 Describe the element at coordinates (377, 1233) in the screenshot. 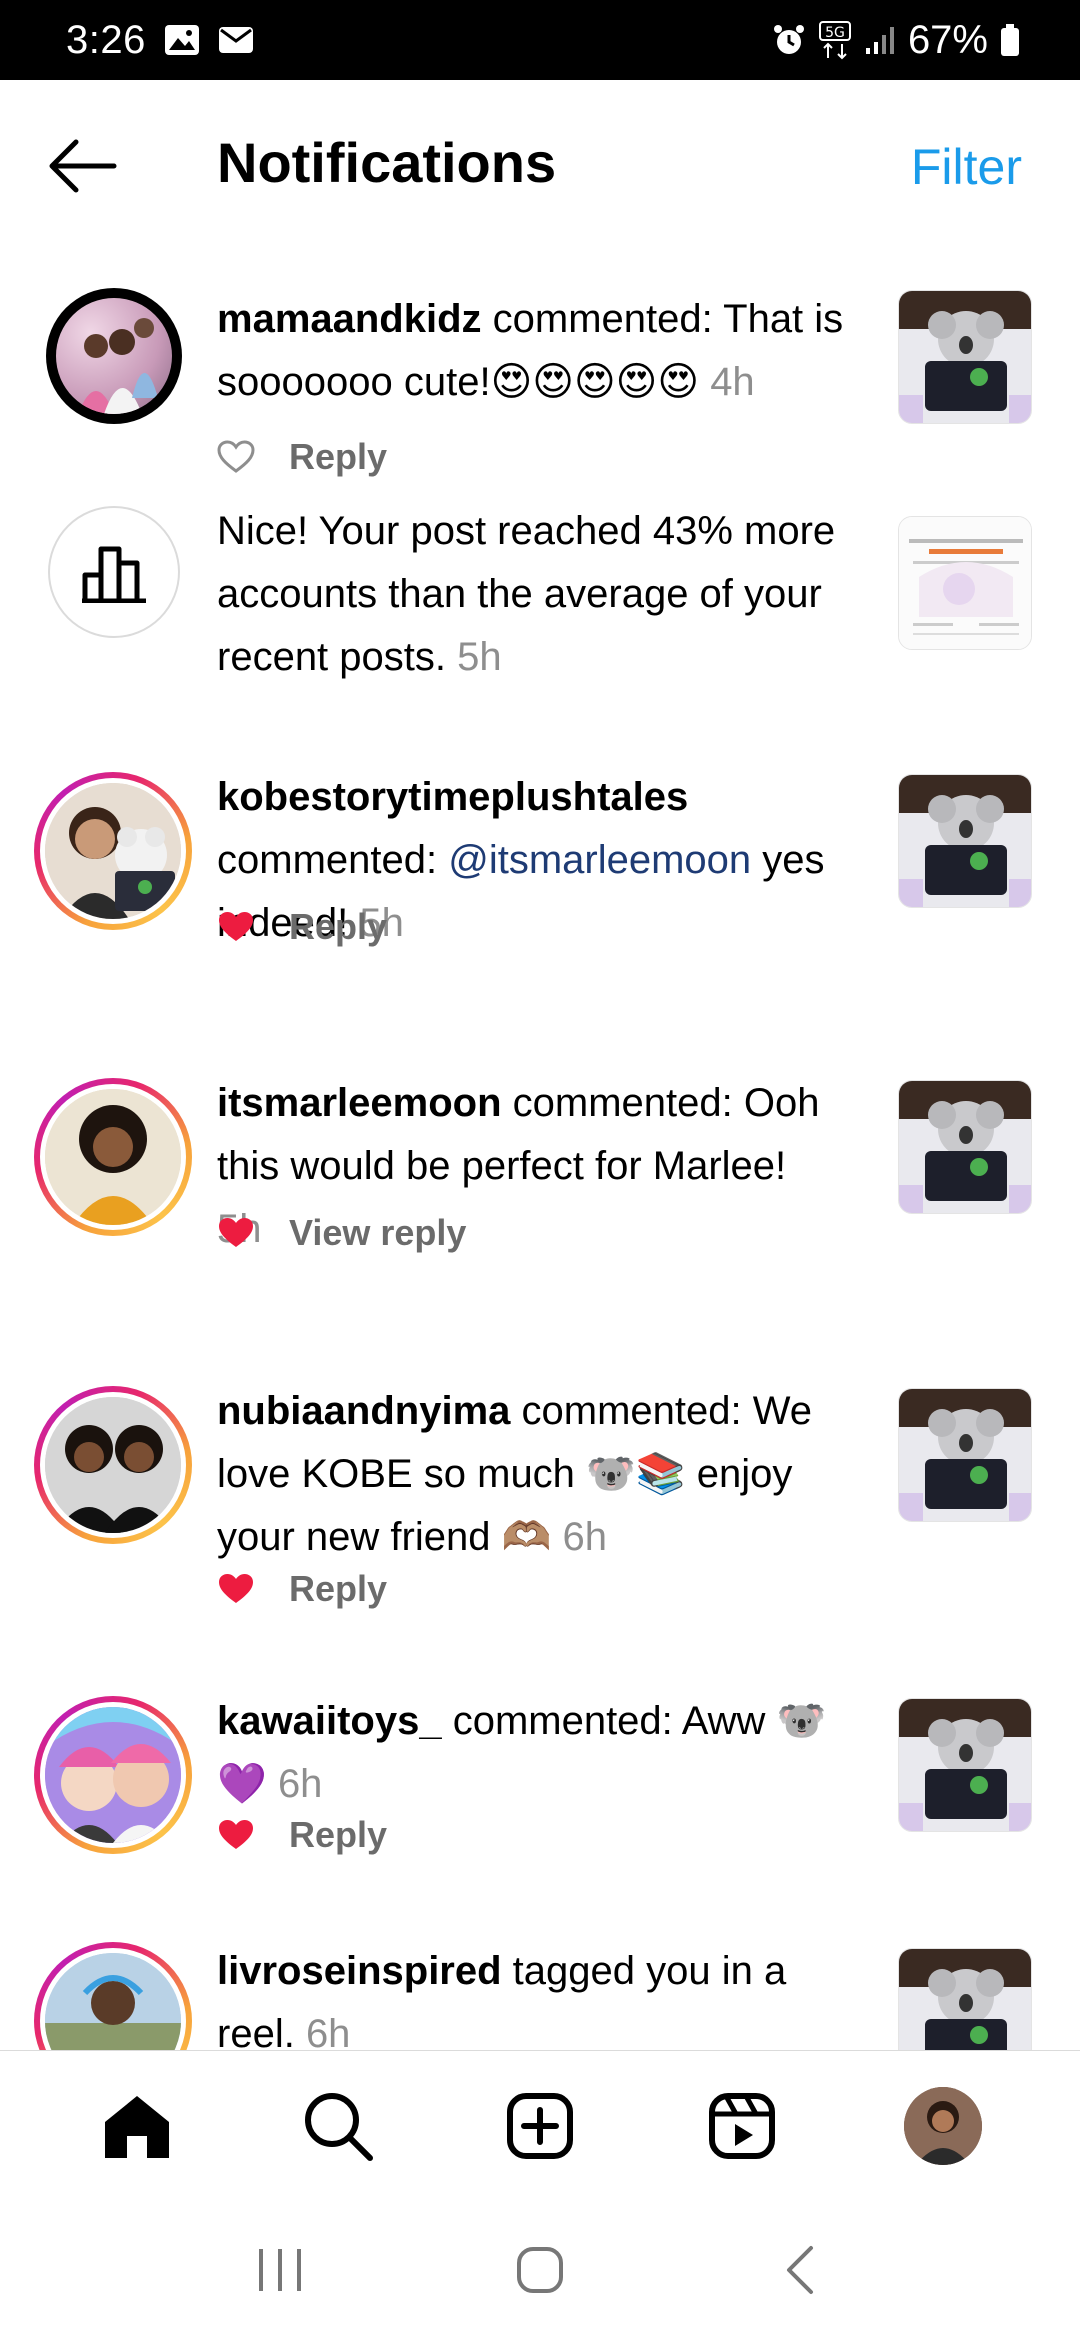

I see `view-reply-button: View reply` at that location.